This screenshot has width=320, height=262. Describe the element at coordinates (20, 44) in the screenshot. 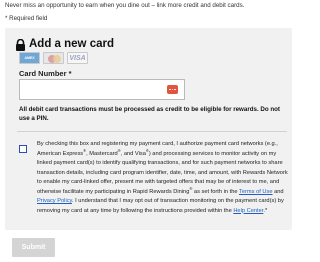

I see `lock-icon` at that location.